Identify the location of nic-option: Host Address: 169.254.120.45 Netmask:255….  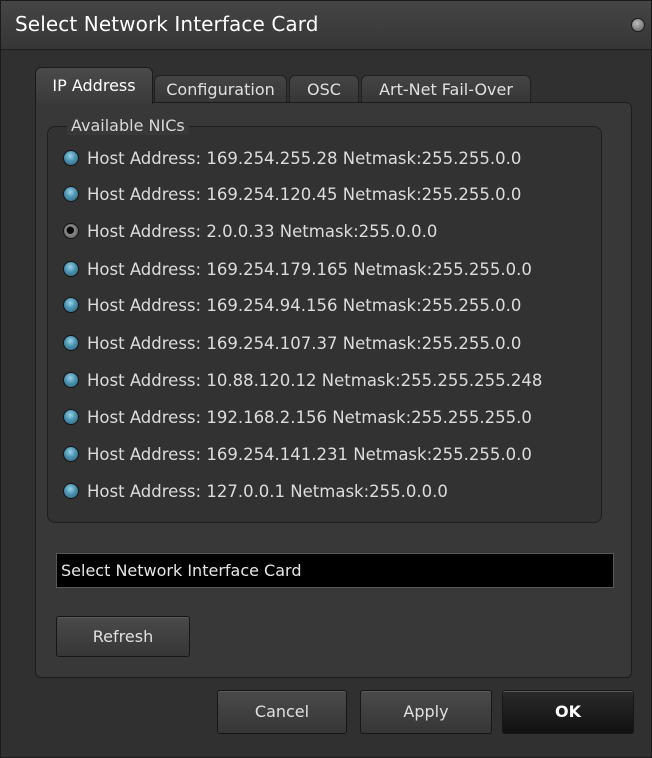
(292, 194).